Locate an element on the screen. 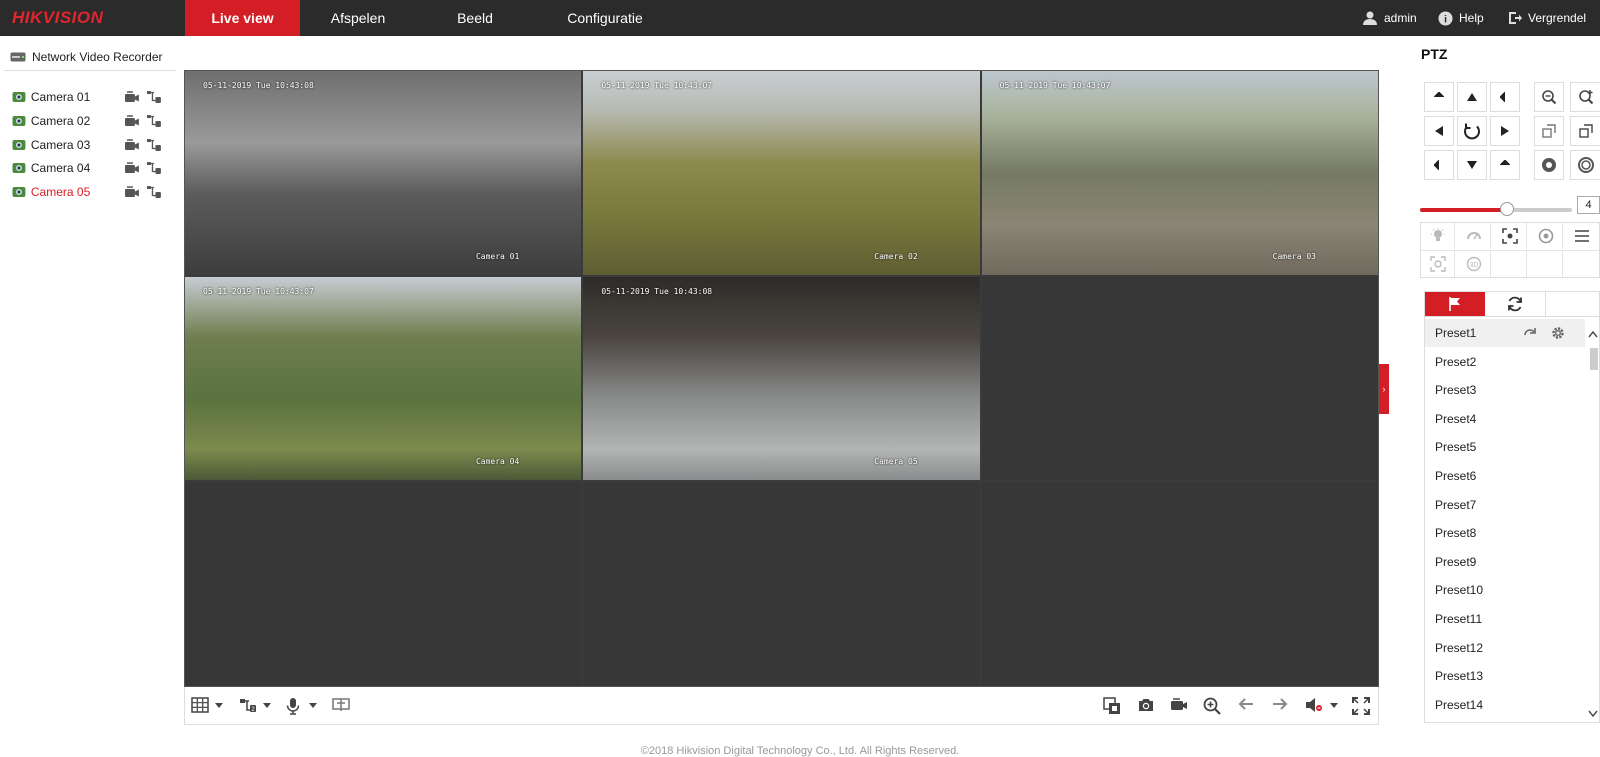 The height and width of the screenshot is (757, 1600). tree-camera-1: Camera 01 is located at coordinates (87, 97).